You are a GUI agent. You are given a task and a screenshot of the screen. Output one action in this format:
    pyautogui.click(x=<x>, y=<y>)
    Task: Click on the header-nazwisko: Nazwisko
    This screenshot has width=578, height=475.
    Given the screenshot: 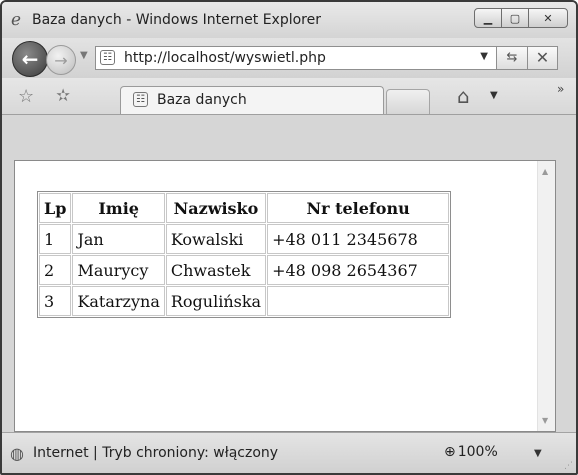 What is the action you would take?
    pyautogui.click(x=216, y=208)
    